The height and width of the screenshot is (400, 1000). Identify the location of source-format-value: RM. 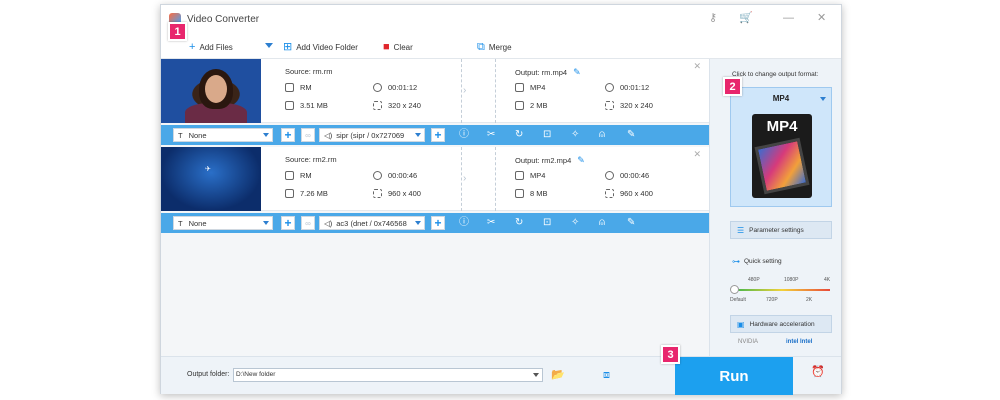
(306, 175).